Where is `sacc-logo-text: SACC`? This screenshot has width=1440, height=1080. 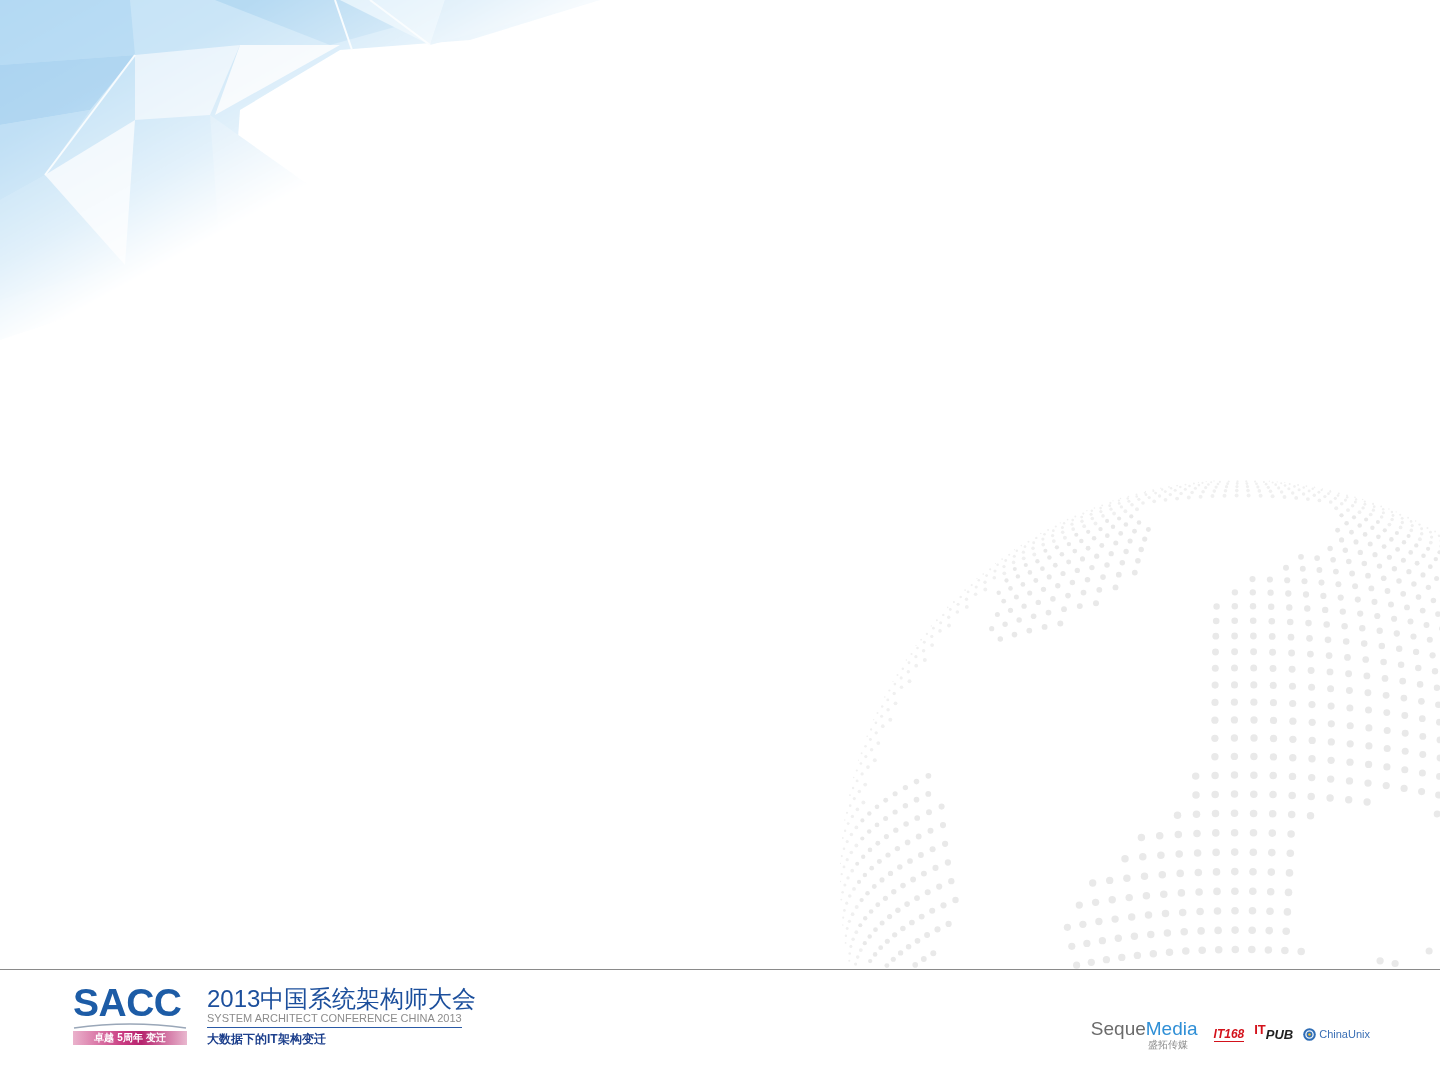 sacc-logo-text: SACC is located at coordinates (128, 1003).